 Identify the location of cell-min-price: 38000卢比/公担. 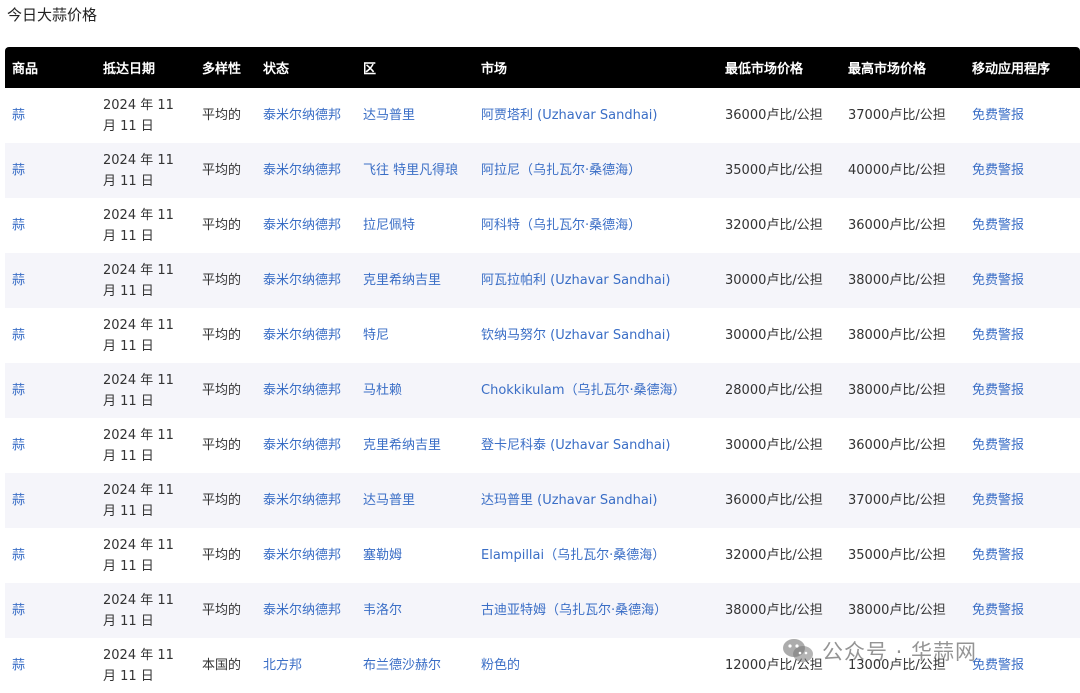
(774, 610).